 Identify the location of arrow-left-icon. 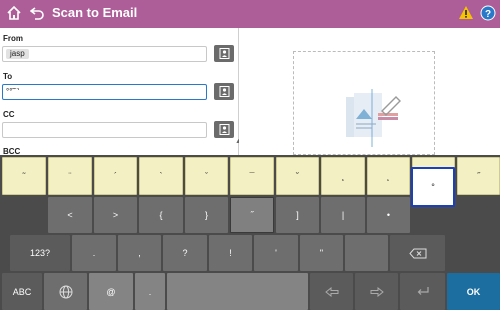
(331, 291).